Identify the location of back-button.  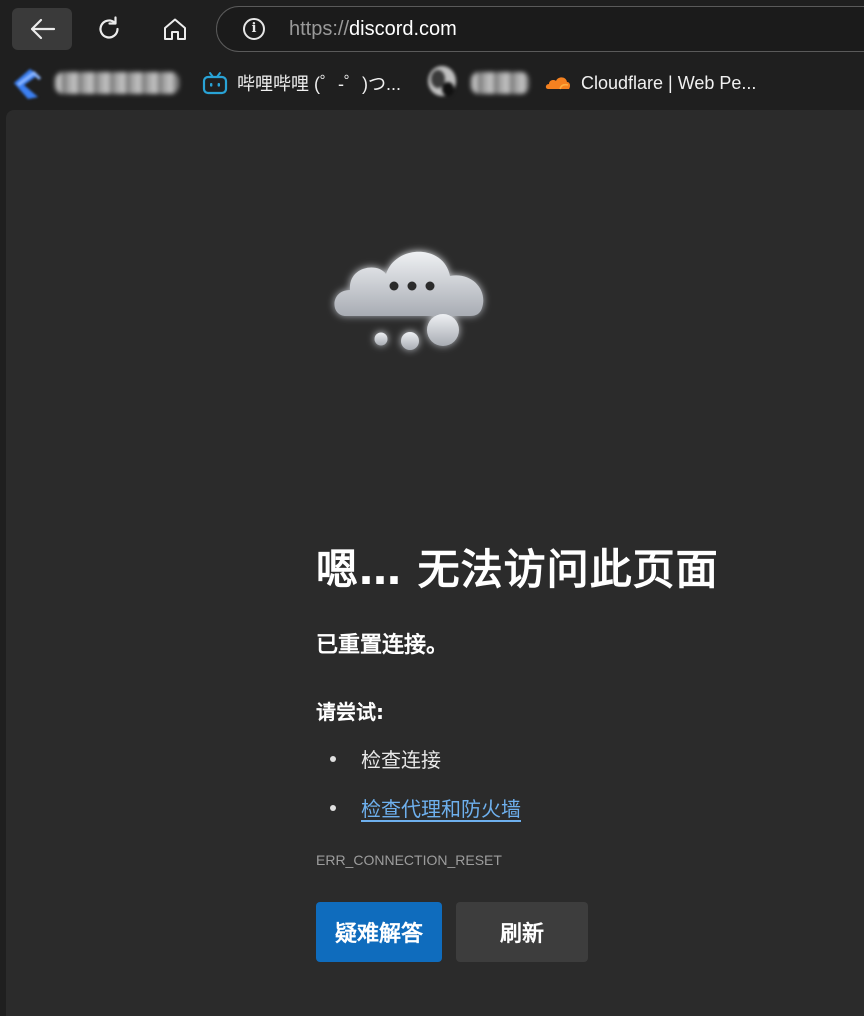
(42, 29).